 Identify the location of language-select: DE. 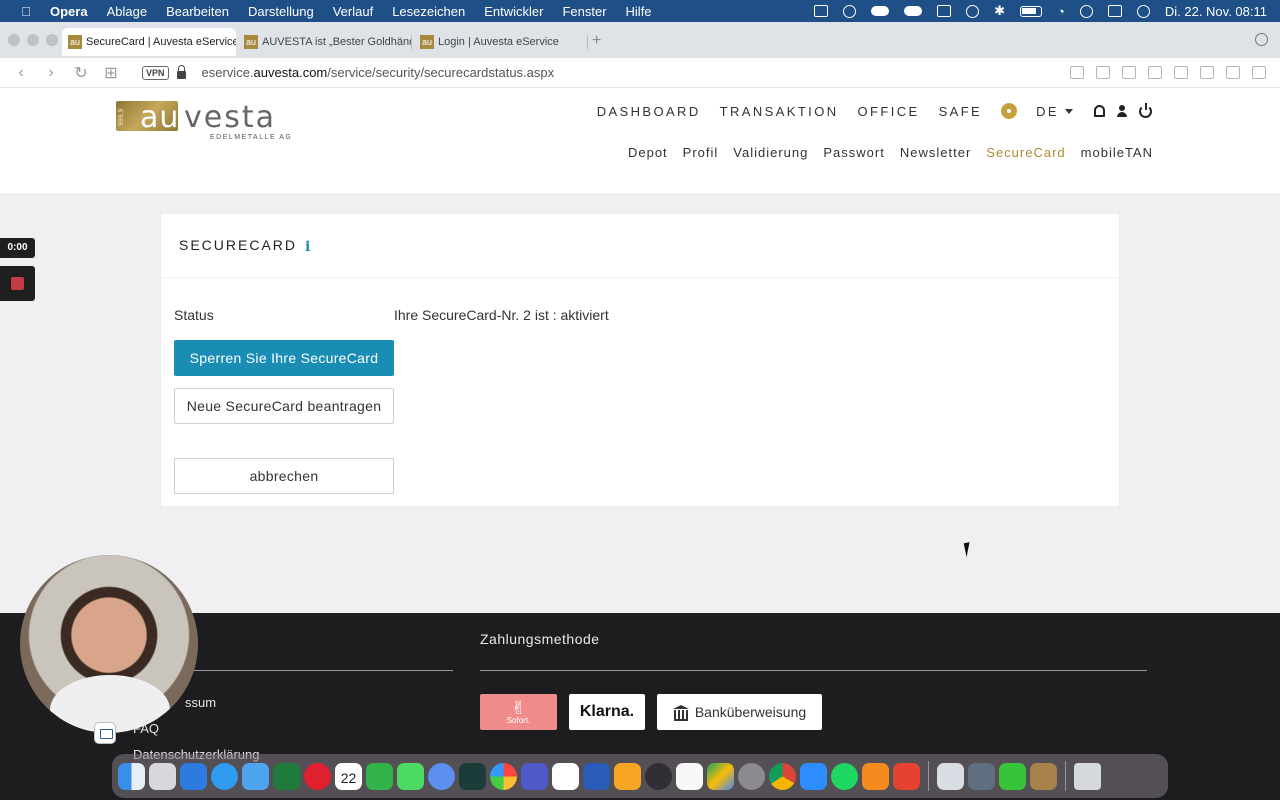
(1054, 111).